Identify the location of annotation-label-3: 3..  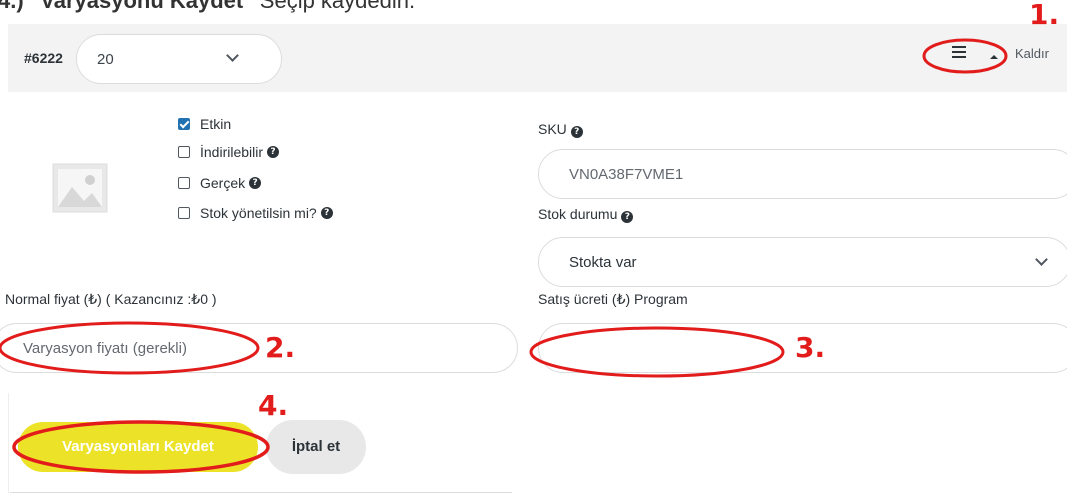
(810, 347).